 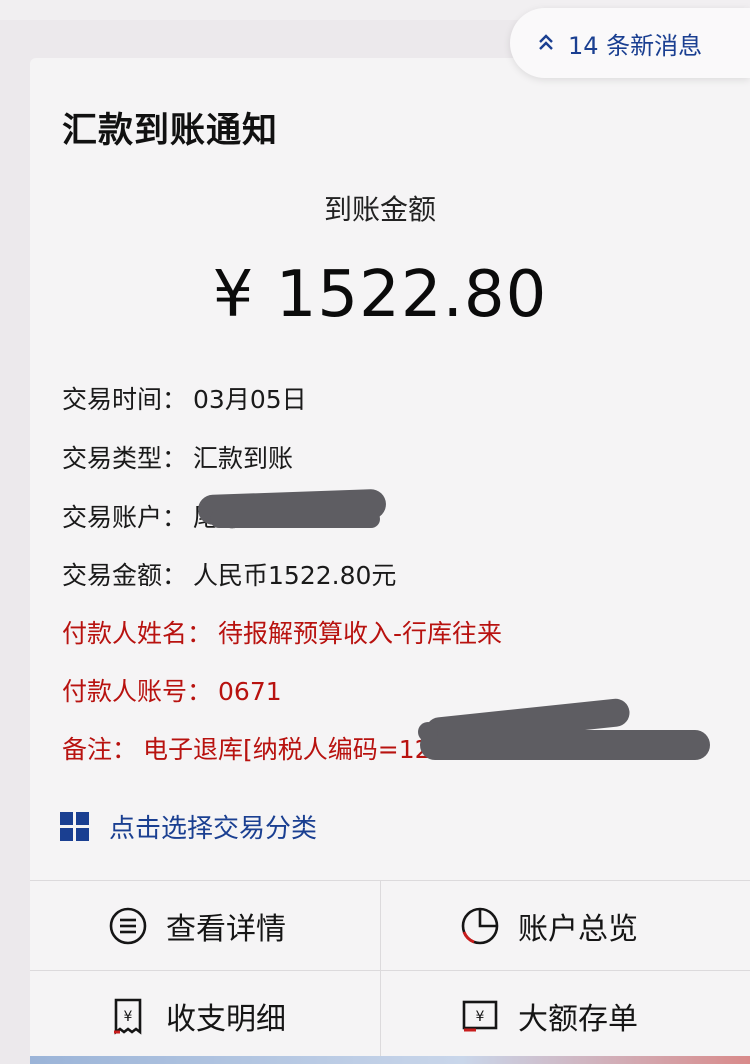 I want to click on payer-name-row: 付款人姓名： 待报解预算收入-行库往来, so click(x=282, y=632).